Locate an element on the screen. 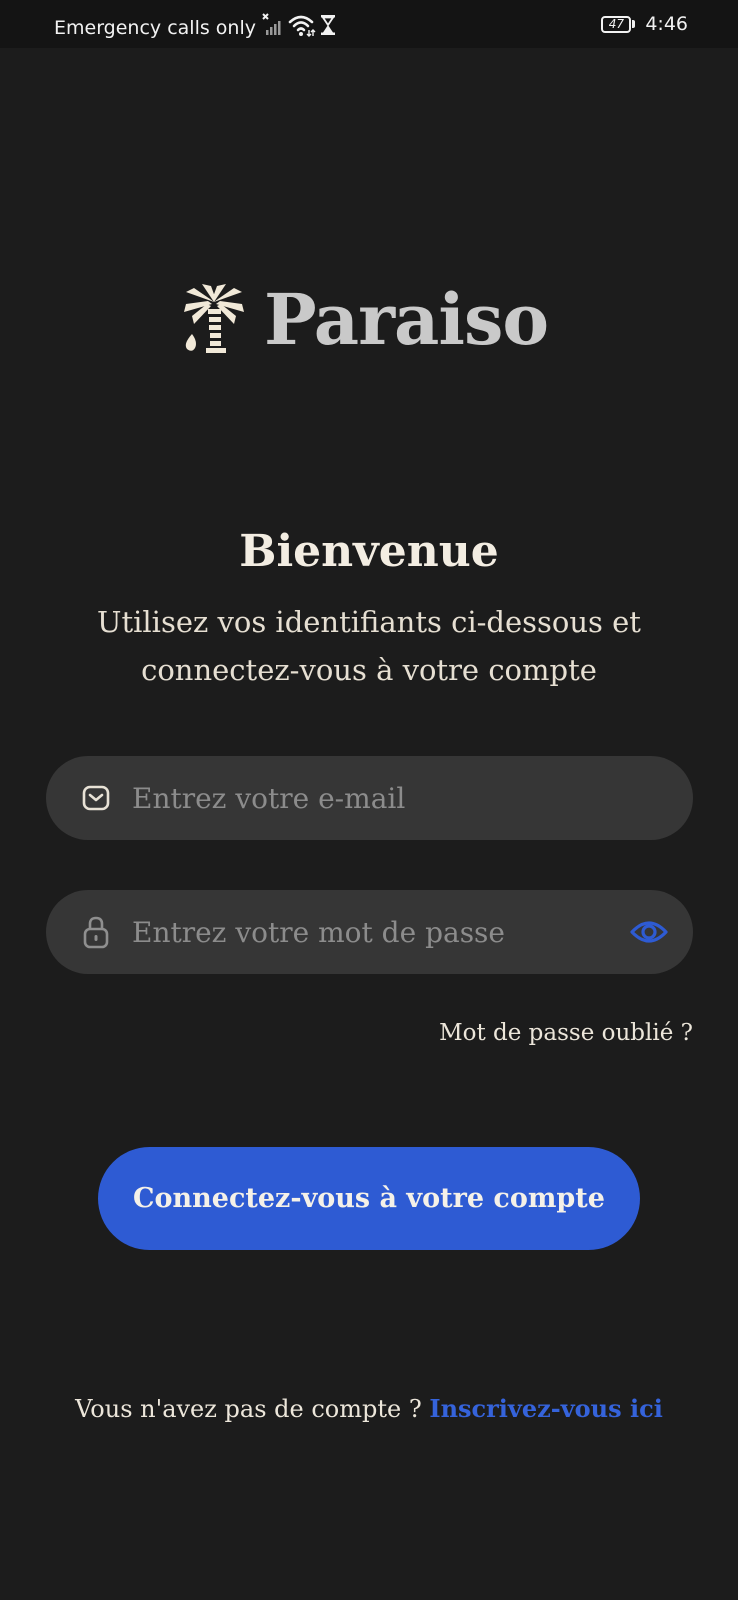 The height and width of the screenshot is (1600, 738). lock-icon is located at coordinates (96, 932).